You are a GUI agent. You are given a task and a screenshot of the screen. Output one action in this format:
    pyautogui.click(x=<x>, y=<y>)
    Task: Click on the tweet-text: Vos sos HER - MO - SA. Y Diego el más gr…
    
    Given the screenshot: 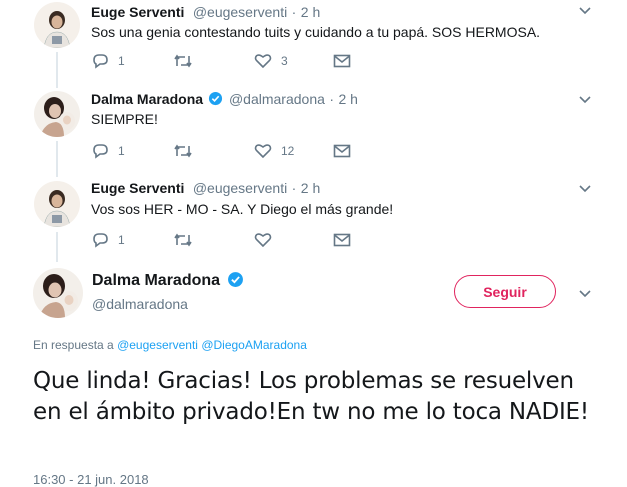 What is the action you would take?
    pyautogui.click(x=242, y=209)
    